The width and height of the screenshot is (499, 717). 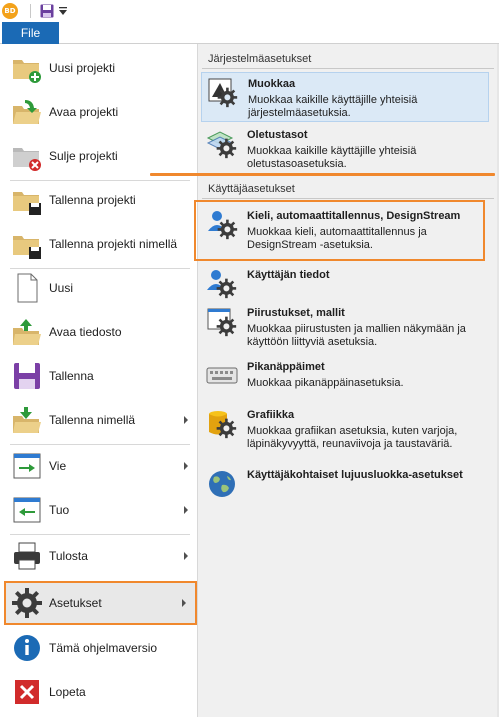 What do you see at coordinates (63, 11) in the screenshot?
I see `customize-dropdown-icon` at bounding box center [63, 11].